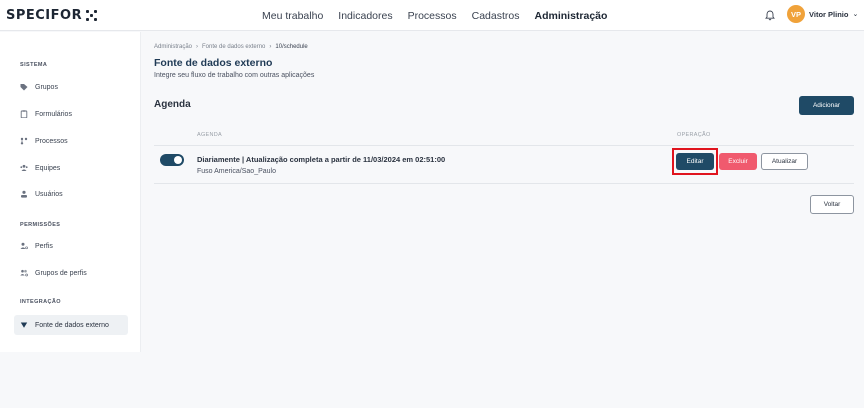 The height and width of the screenshot is (408, 864). Describe the element at coordinates (770, 15) in the screenshot. I see `bell-icon` at that location.